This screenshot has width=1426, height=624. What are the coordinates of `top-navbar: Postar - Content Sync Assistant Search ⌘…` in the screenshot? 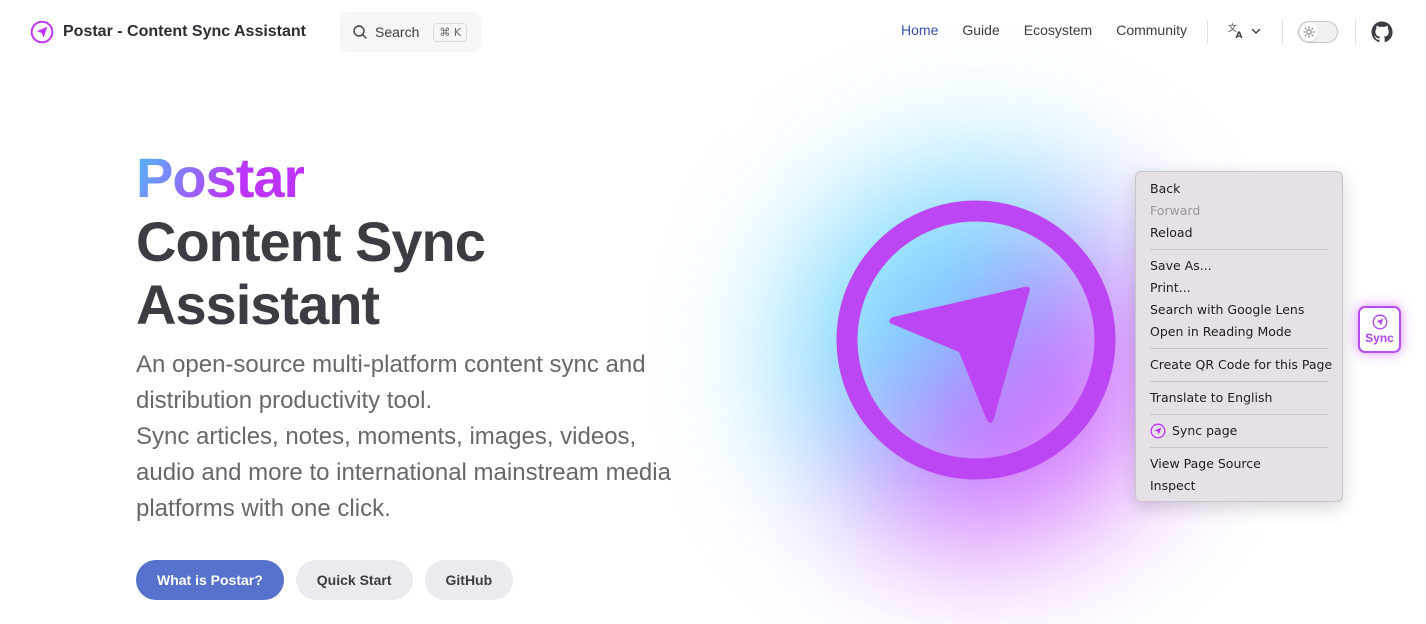 It's located at (713, 32).